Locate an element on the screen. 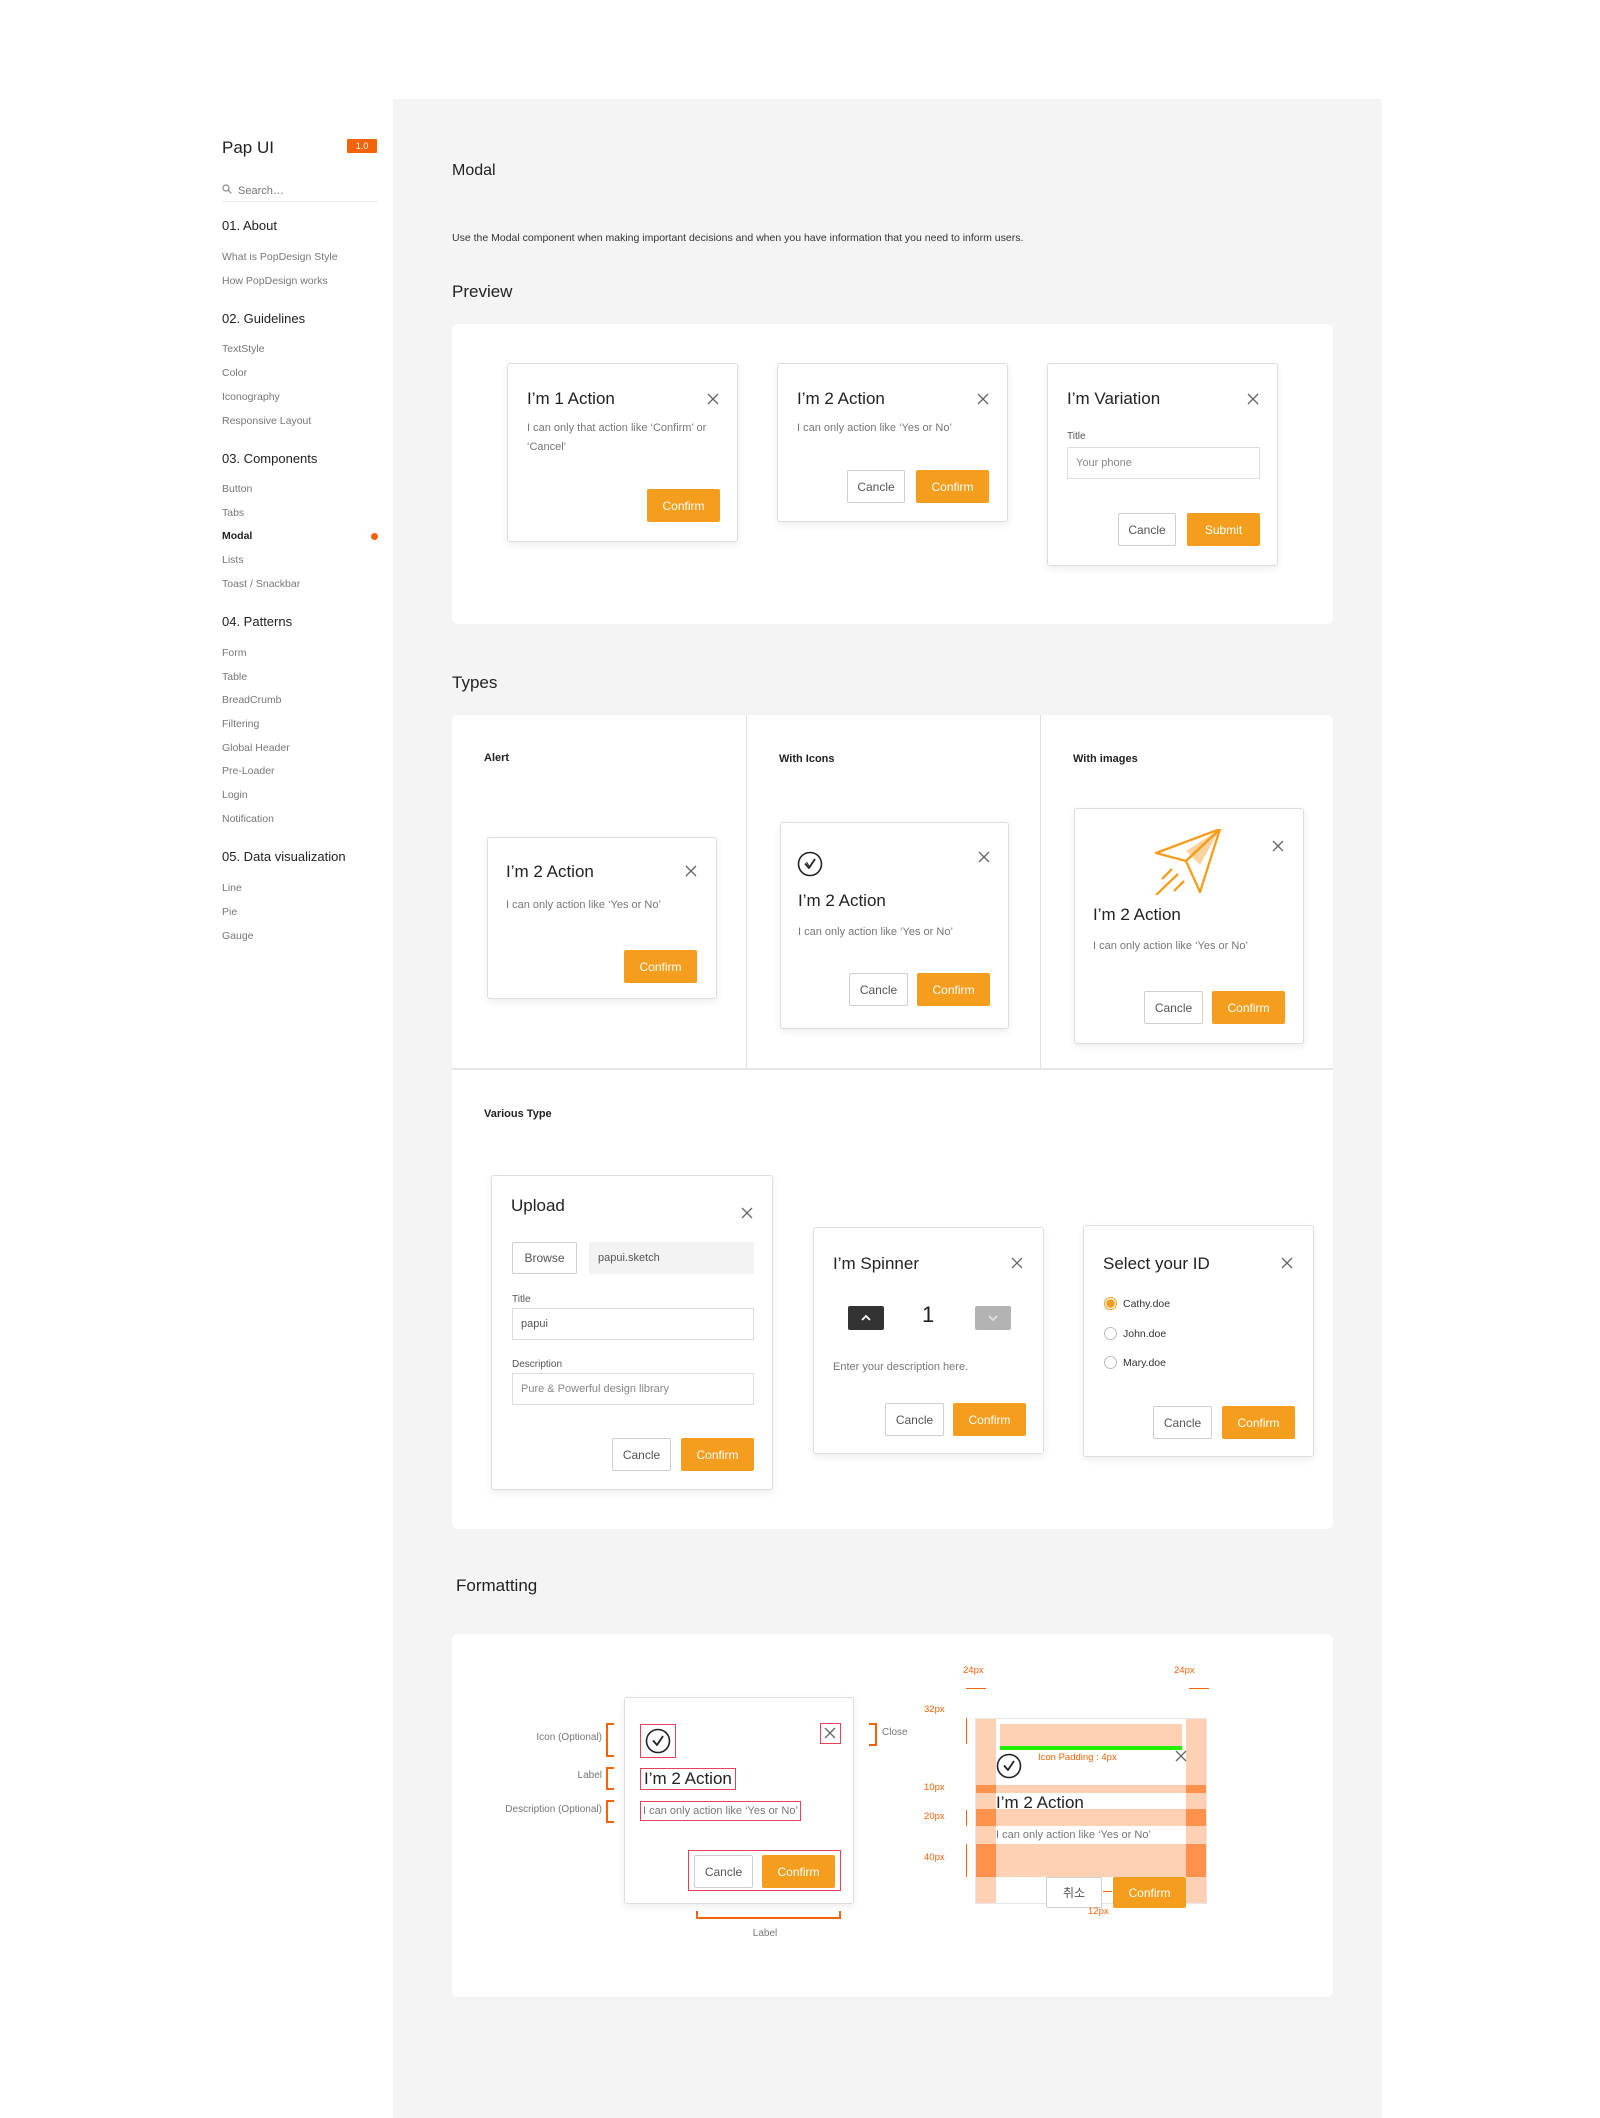 This screenshot has width=1600, height=2118. radio-option: Mary.doe is located at coordinates (1135, 1362).